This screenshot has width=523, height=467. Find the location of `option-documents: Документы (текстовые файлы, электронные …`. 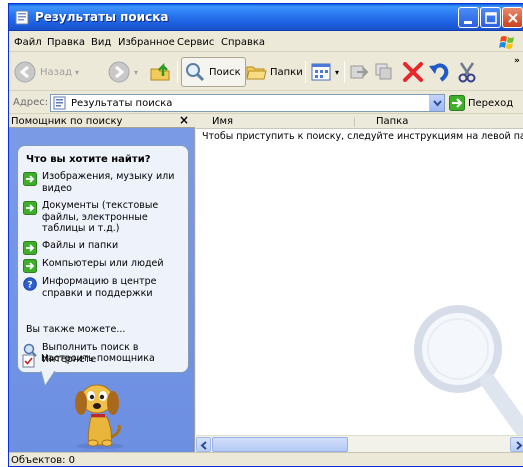

option-documents: Документы (текстовые файлы, электронные … is located at coordinates (102, 217).